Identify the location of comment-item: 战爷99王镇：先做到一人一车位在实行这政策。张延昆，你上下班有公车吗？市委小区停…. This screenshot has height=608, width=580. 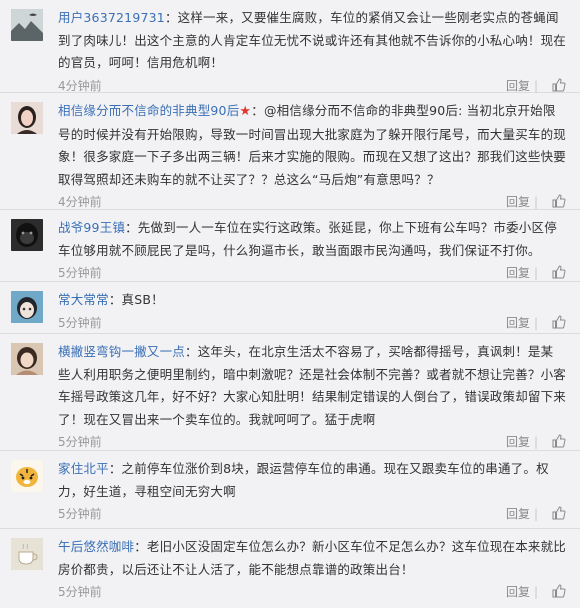
(290, 246).